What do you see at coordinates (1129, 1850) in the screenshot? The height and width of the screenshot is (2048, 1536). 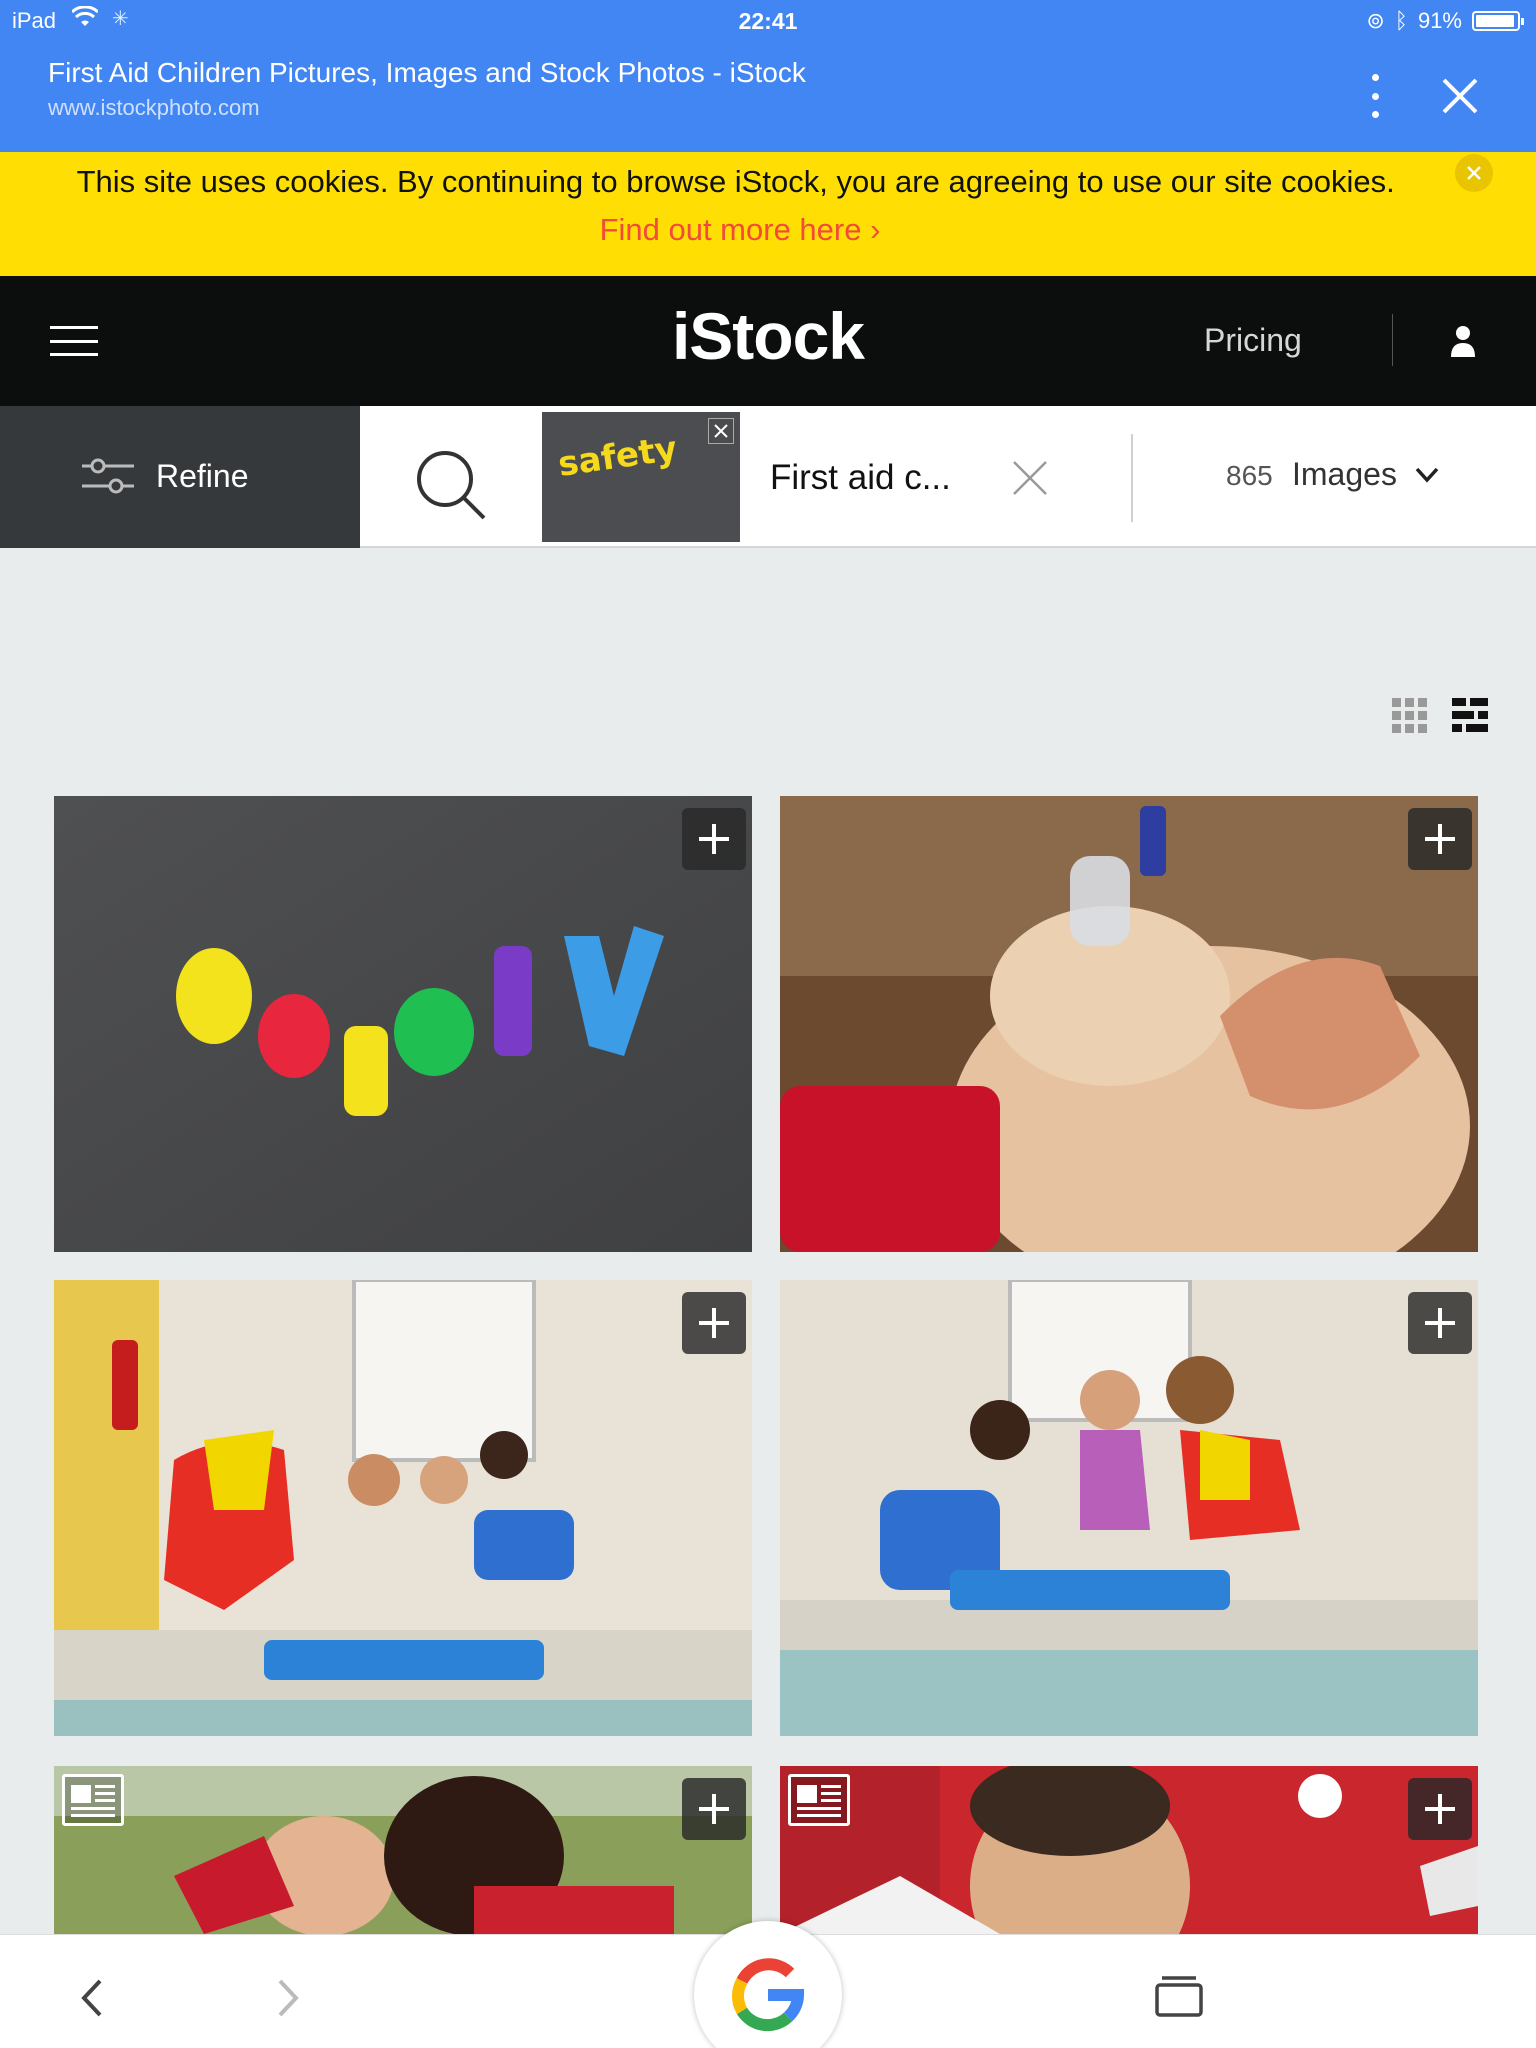 I see `result-image-first-aid-volunteer` at bounding box center [1129, 1850].